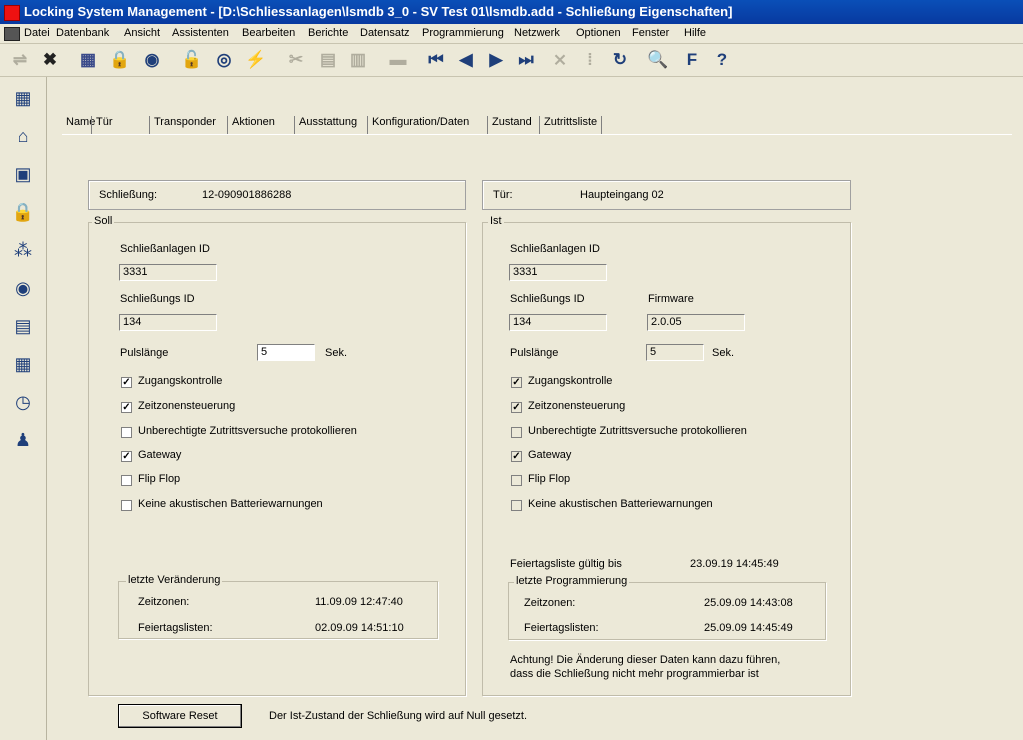 The width and height of the screenshot is (1023, 740). What do you see at coordinates (23, 212) in the screenshot?
I see `lock-icon: 🔒` at bounding box center [23, 212].